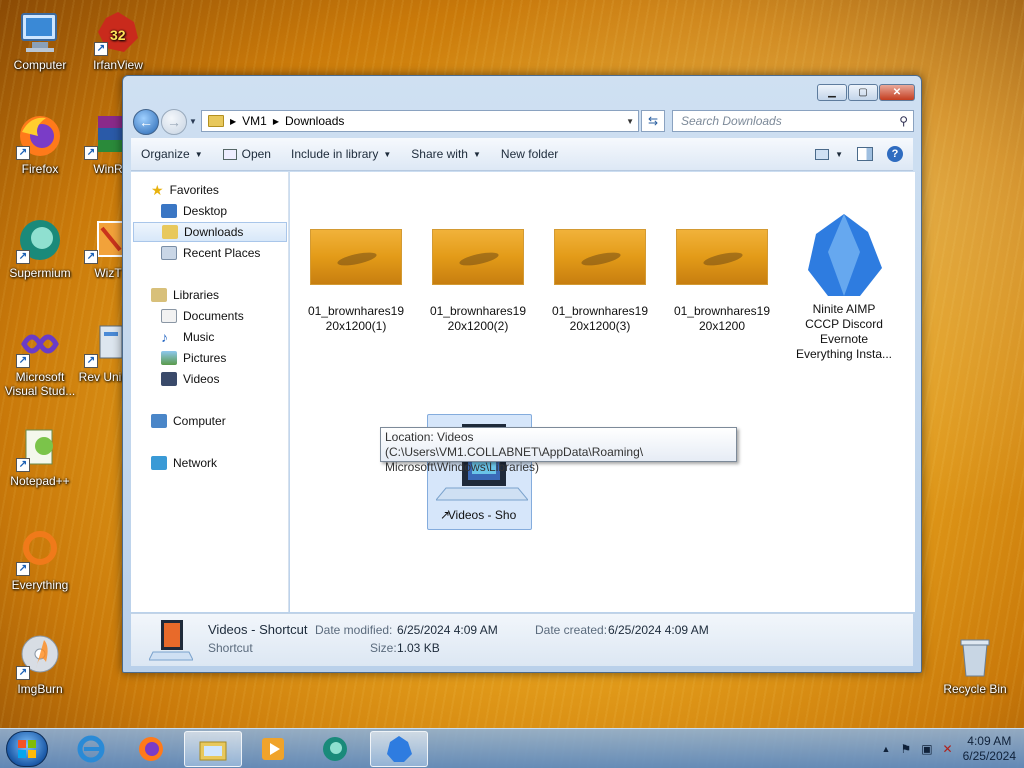 The width and height of the screenshot is (1024, 768). What do you see at coordinates (839, 154) in the screenshot?
I see `view-dropdown-icon: ▼` at bounding box center [839, 154].